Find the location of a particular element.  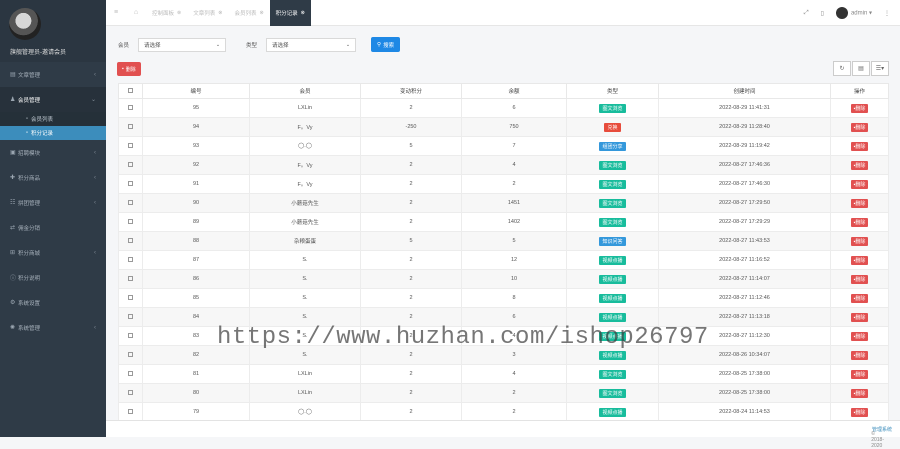

column-header: 余额 is located at coordinates (514, 91).